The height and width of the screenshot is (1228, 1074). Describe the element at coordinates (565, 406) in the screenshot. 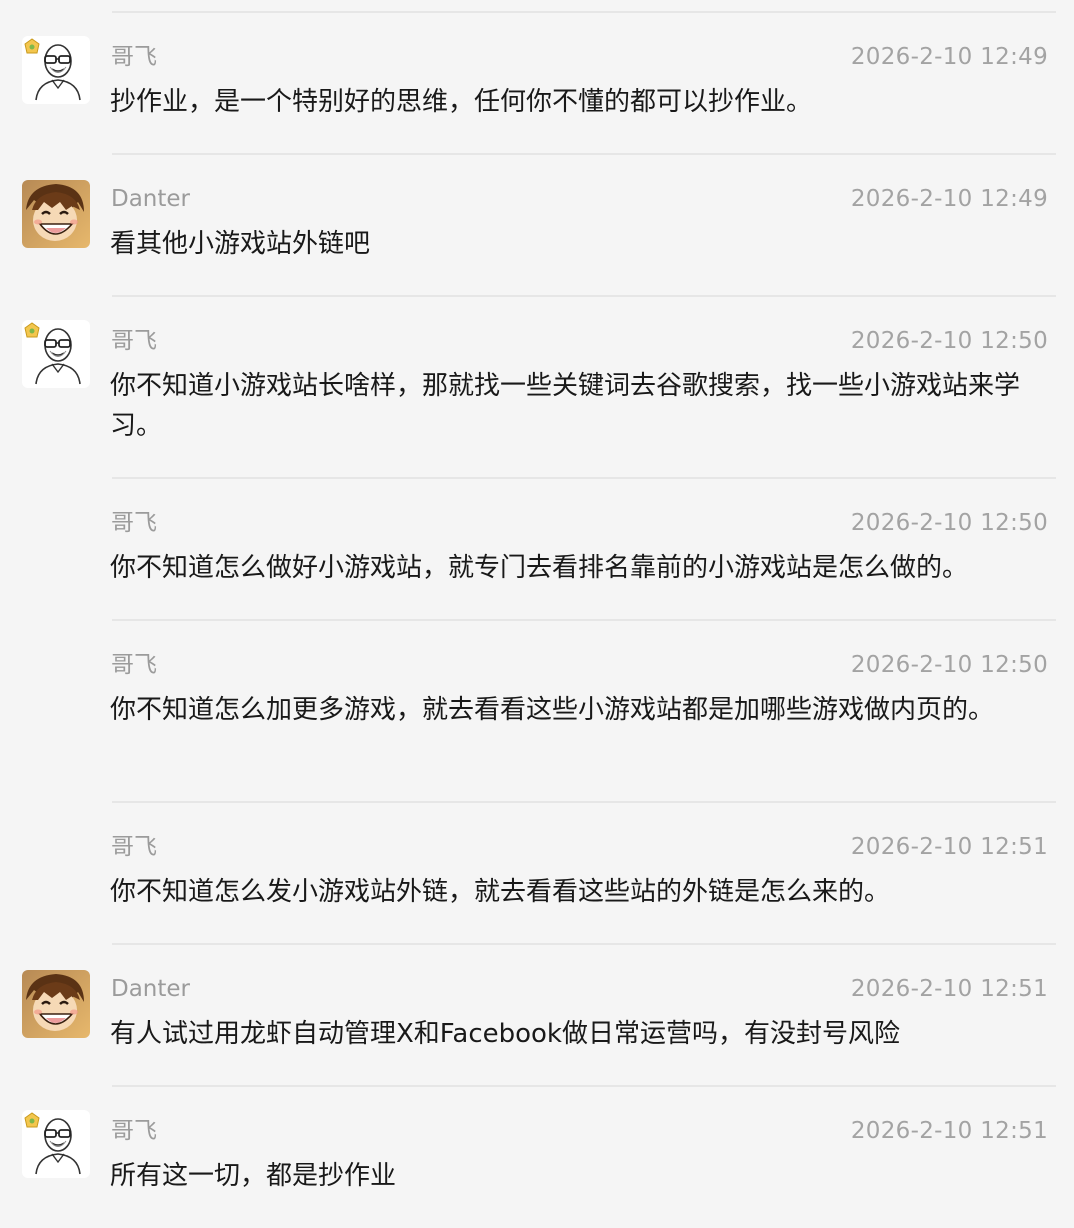

I see `message-text: 你不知道小游戏站长啥样，那就找一些关键词去谷歌搜索，找一些小游戏站来学习。` at that location.